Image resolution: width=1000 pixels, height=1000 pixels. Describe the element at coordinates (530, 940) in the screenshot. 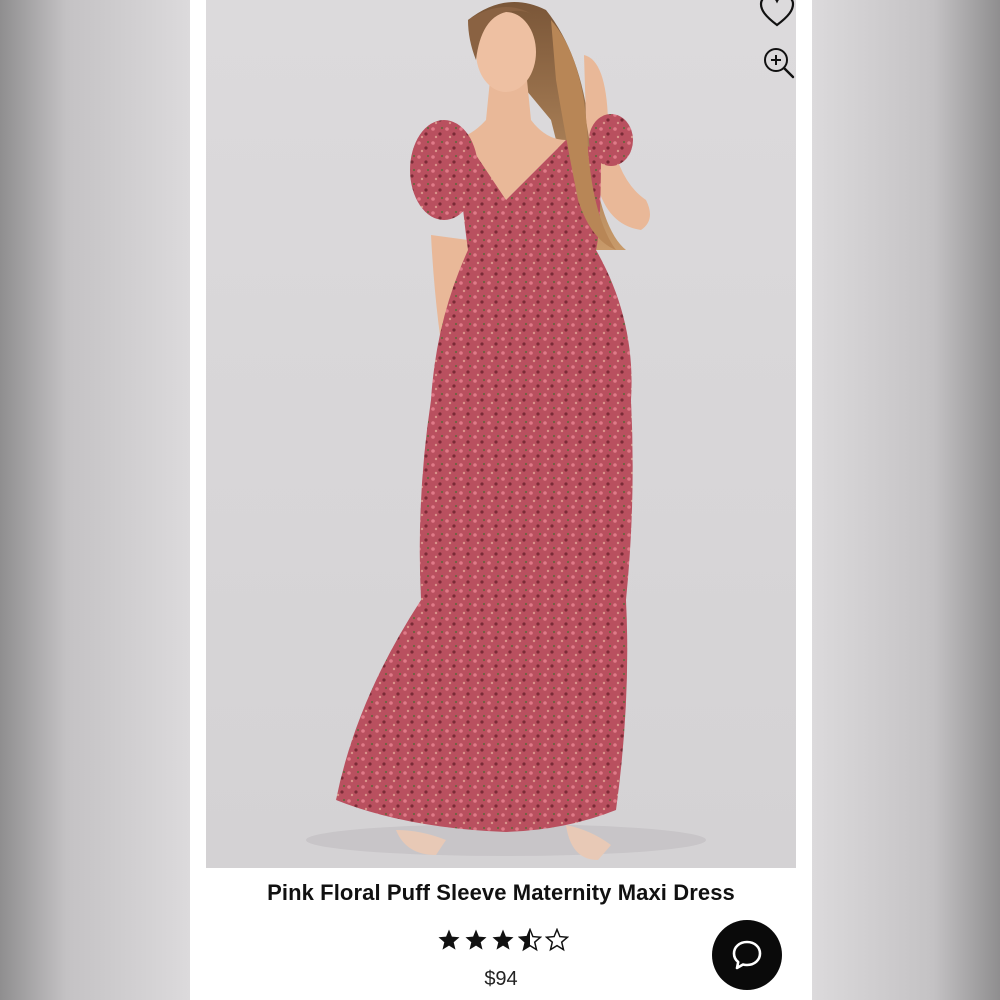

I see `star-half-icon` at that location.